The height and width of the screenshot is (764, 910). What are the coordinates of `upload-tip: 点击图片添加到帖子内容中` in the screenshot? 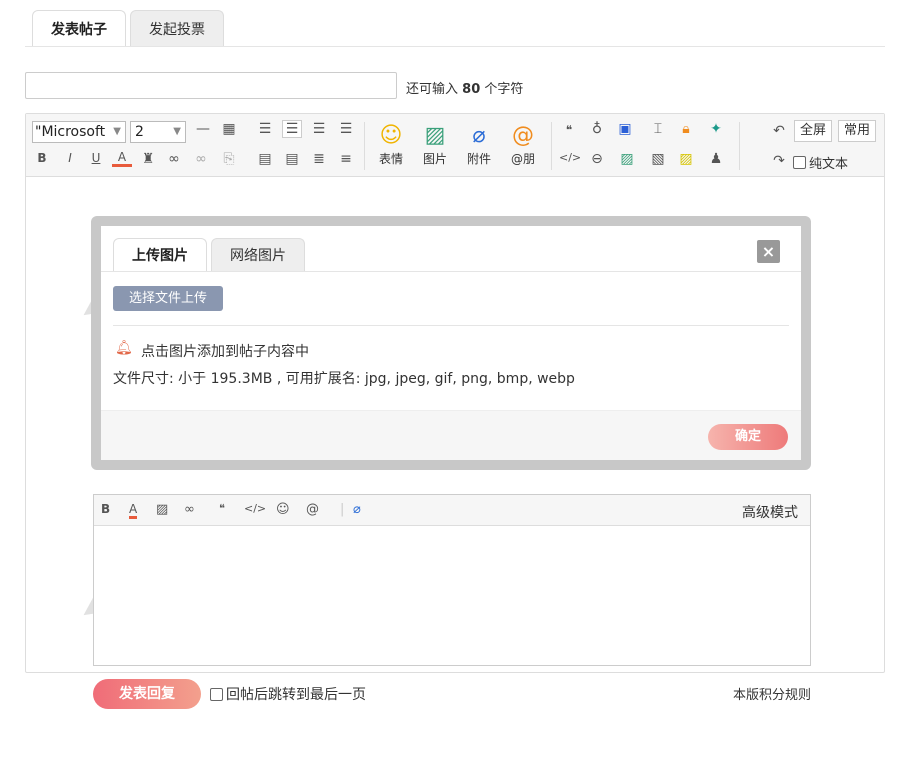 It's located at (225, 352).